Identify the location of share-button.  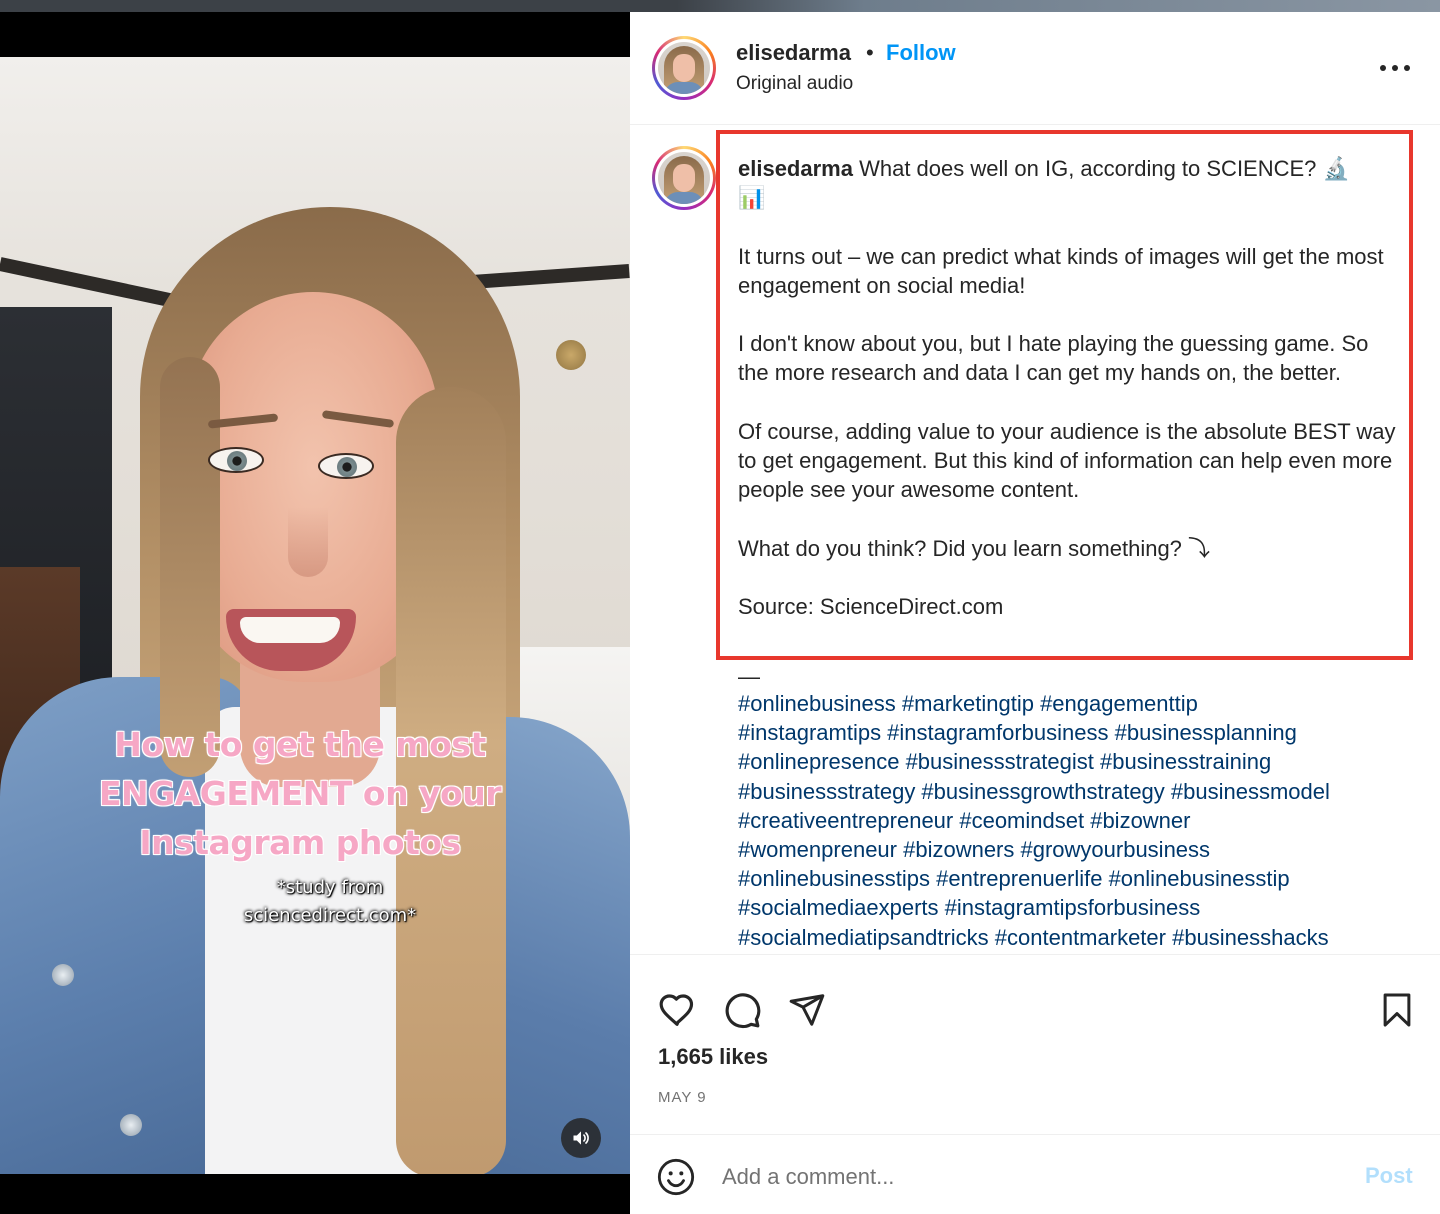
(807, 1010).